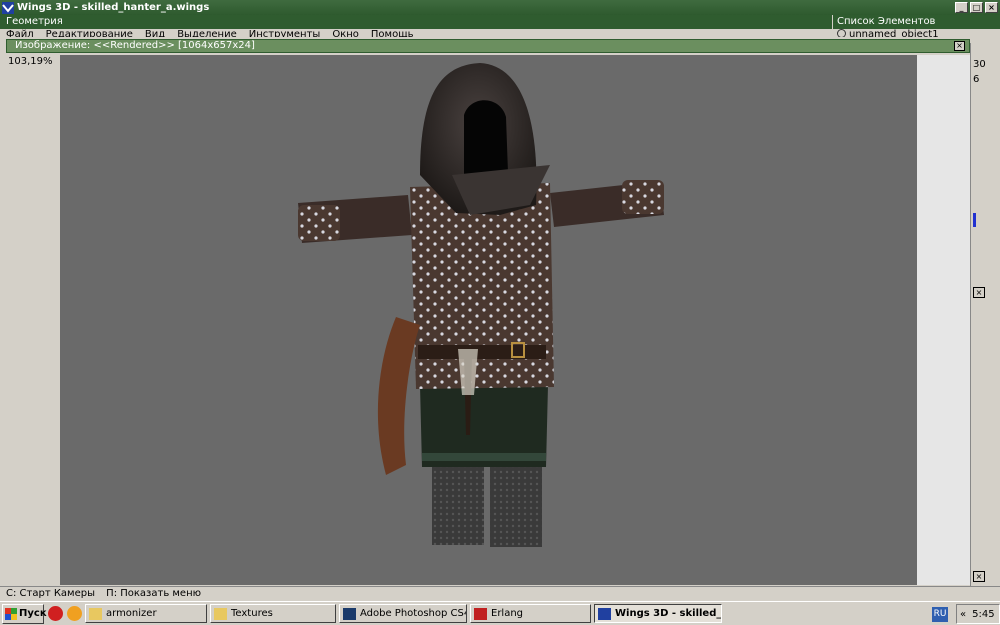 This screenshot has height=625, width=1000. What do you see at coordinates (33, 613) in the screenshot?
I see `start-label: Пуск` at bounding box center [33, 613].